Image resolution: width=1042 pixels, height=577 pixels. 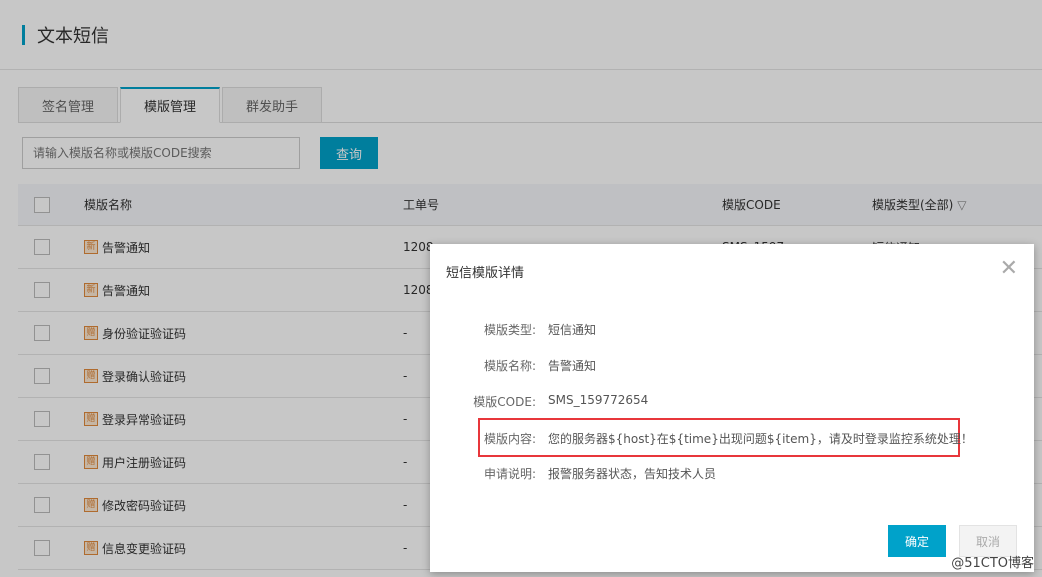 What do you see at coordinates (485, 273) in the screenshot?
I see `dialog-title: 短信模版详情` at bounding box center [485, 273].